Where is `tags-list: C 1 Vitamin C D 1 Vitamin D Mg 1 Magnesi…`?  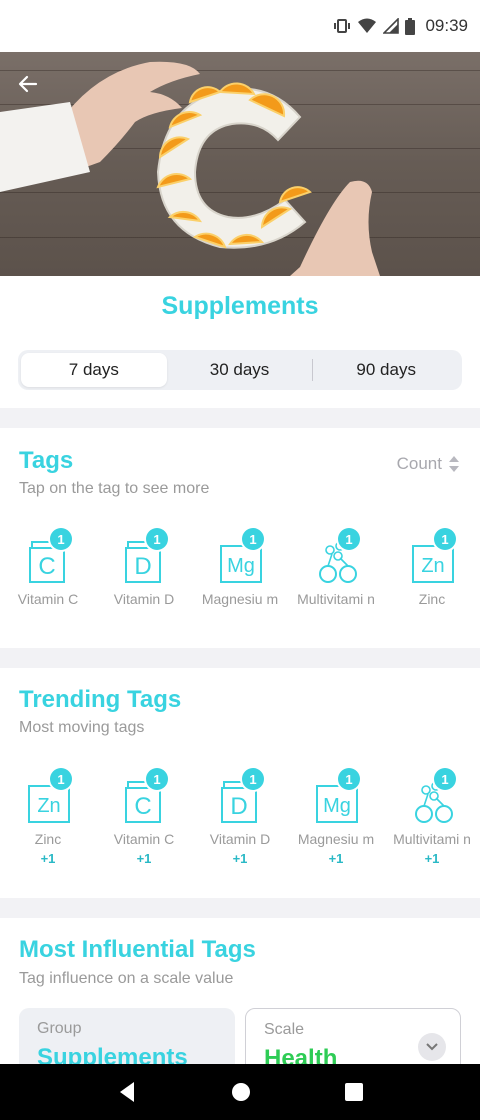
tags-list: C 1 Vitamin C D 1 Vitamin D Mg 1 Magnesi… is located at coordinates (240, 568).